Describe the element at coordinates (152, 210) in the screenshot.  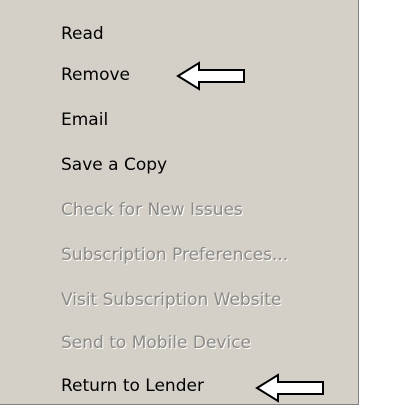
I see `menu-item-check-for-new-issues: Check for New Issues` at that location.